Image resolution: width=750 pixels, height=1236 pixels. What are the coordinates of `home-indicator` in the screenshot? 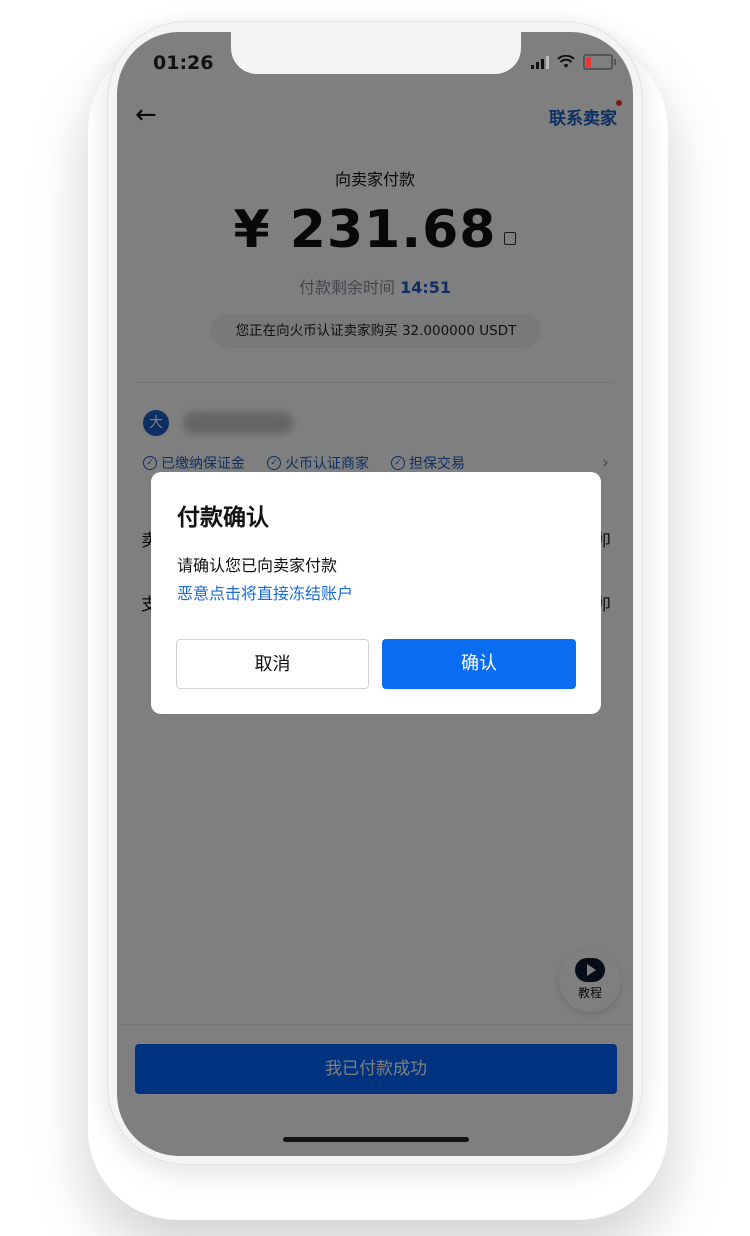 It's located at (376, 1139).